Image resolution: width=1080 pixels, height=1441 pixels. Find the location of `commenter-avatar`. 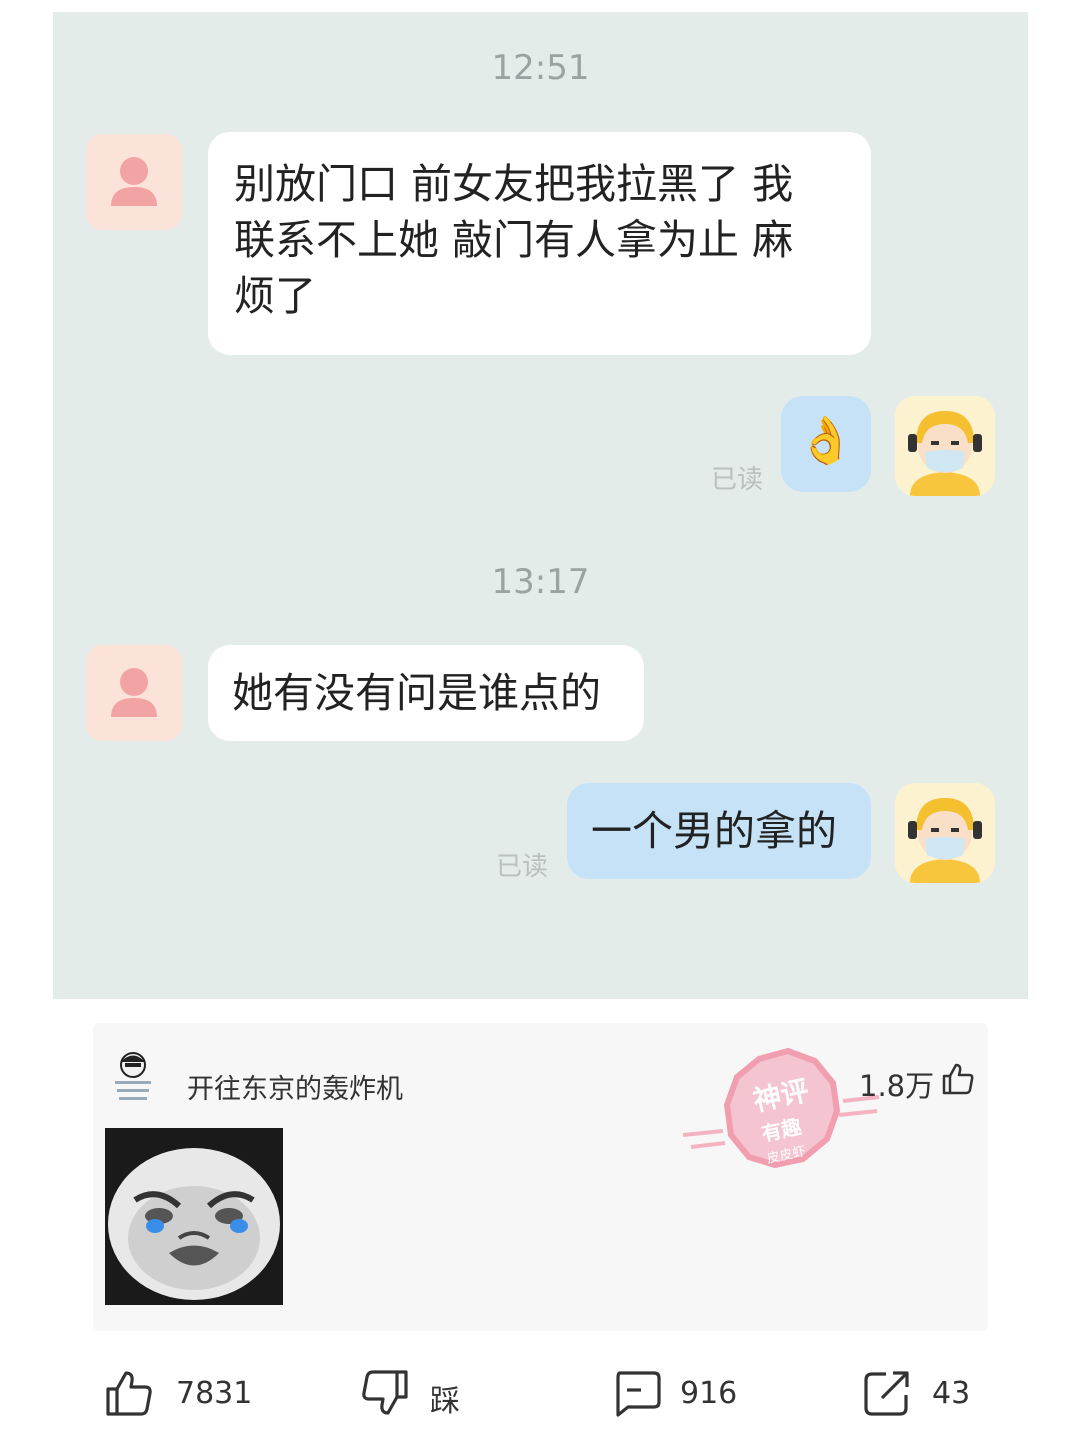

commenter-avatar is located at coordinates (133, 1078).